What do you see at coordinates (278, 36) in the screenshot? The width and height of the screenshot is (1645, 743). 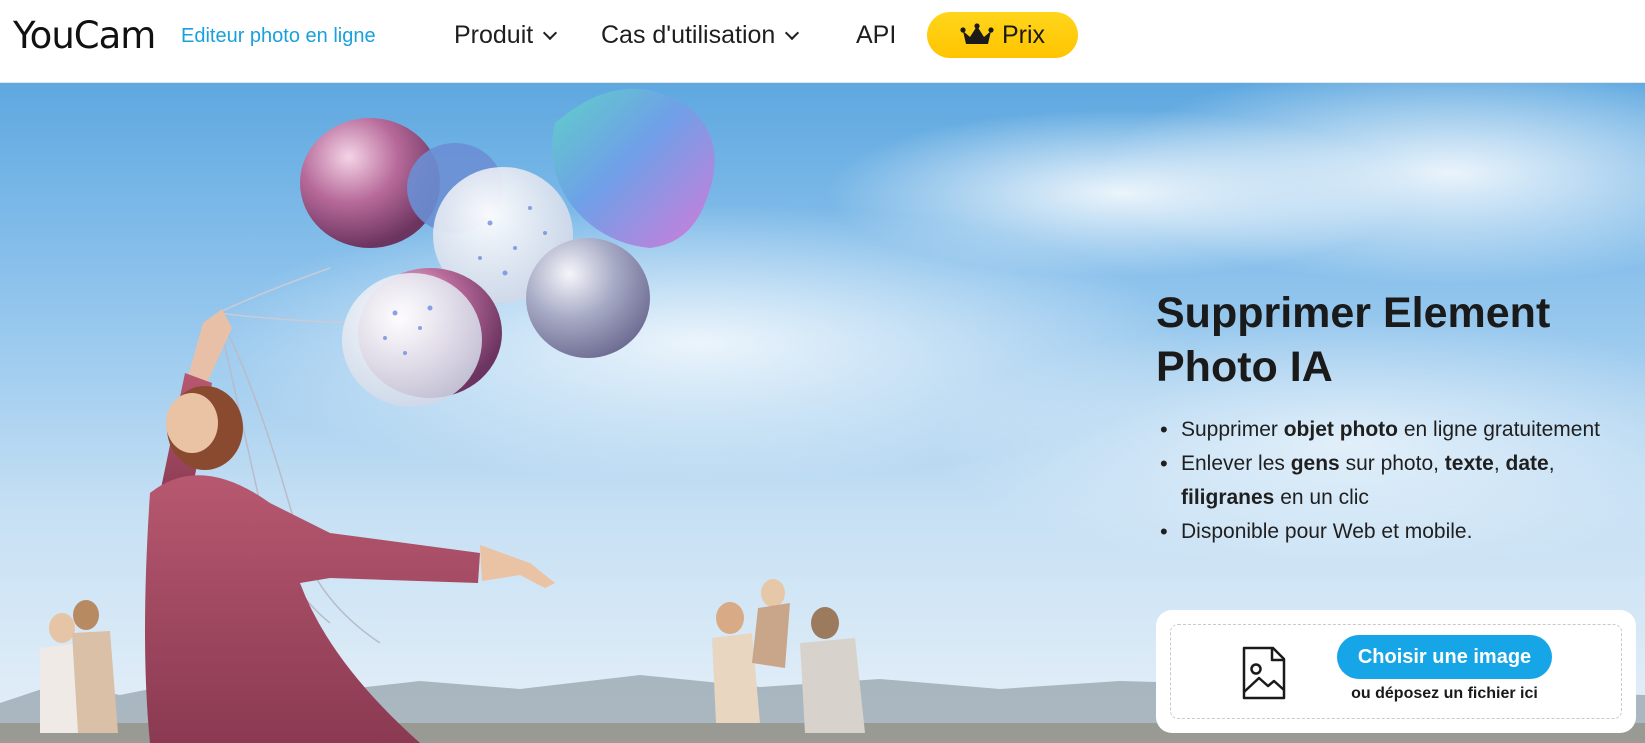 I see `site-tagline: Editeur photo en ligne` at bounding box center [278, 36].